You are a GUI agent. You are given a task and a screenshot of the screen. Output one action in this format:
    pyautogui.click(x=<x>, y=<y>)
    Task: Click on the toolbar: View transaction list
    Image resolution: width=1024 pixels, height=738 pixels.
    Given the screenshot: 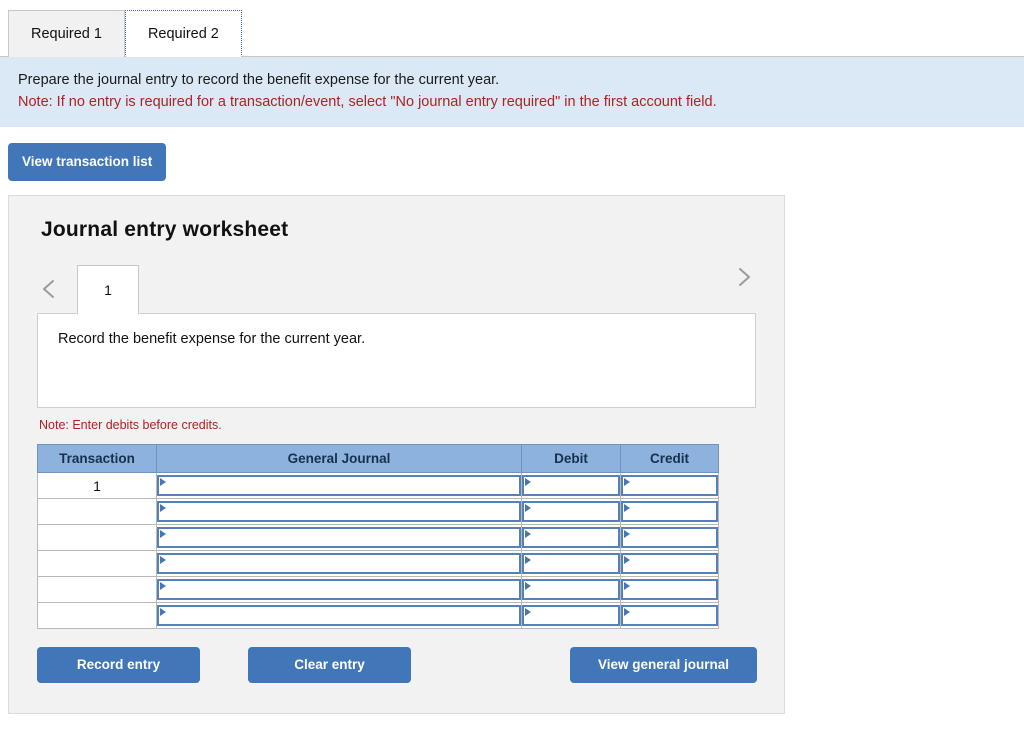 What is the action you would take?
    pyautogui.click(x=512, y=161)
    